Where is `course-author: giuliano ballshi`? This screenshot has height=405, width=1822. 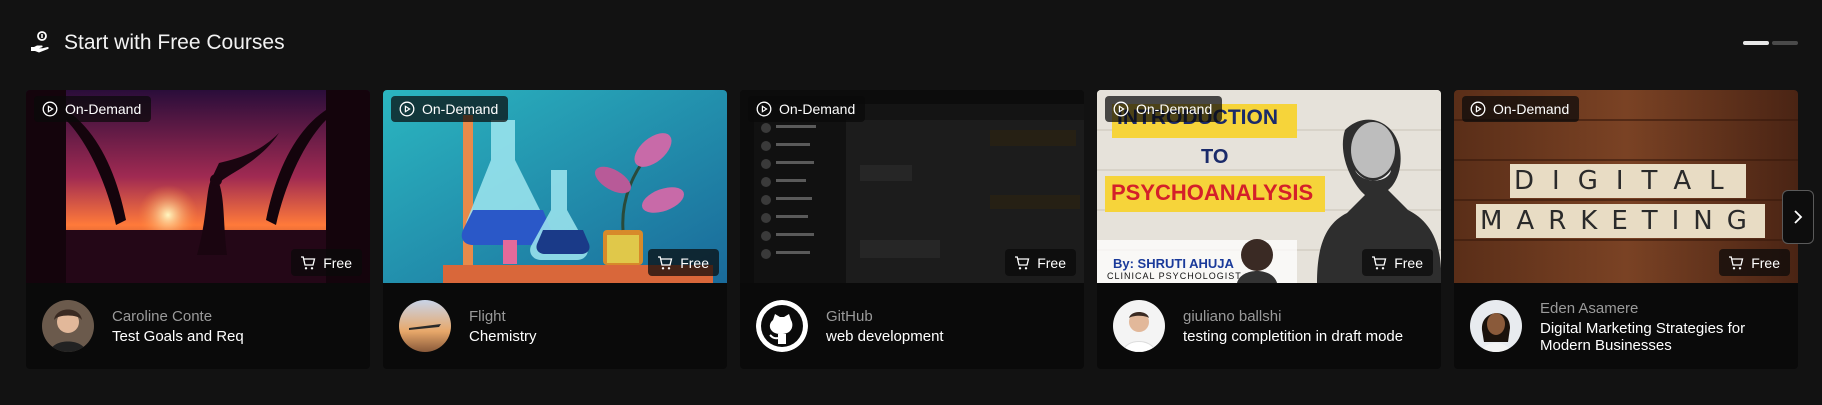 course-author: giuliano ballshi is located at coordinates (1303, 316).